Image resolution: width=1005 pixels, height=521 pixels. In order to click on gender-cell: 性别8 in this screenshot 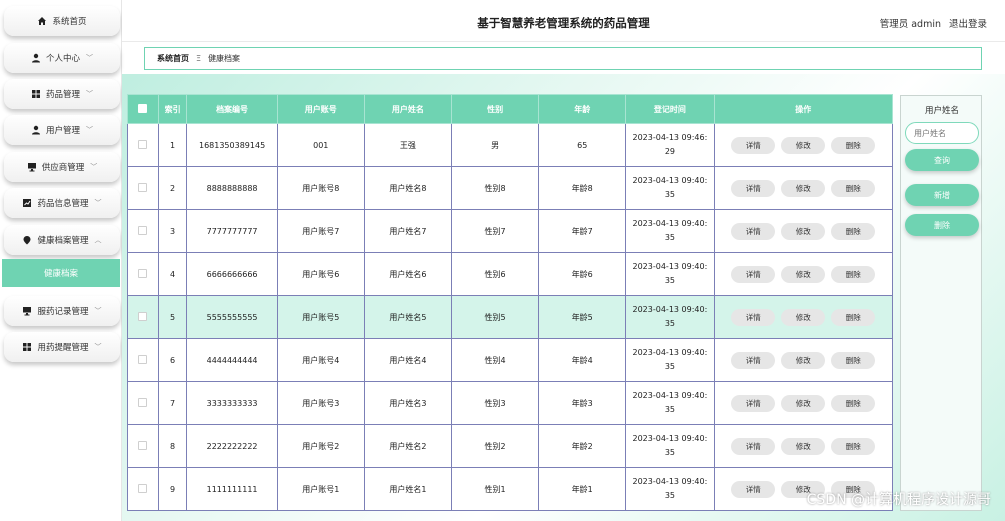, I will do `click(495, 188)`.